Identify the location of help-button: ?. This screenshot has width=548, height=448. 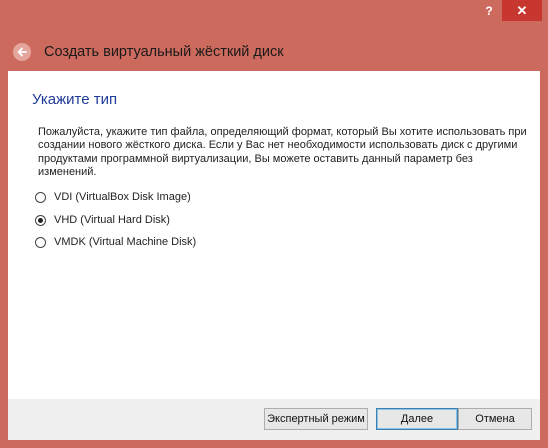
(489, 10).